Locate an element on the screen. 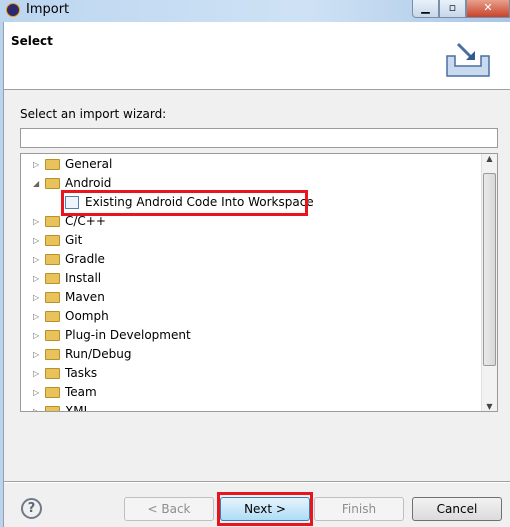  back-button: < Back is located at coordinates (169, 509).